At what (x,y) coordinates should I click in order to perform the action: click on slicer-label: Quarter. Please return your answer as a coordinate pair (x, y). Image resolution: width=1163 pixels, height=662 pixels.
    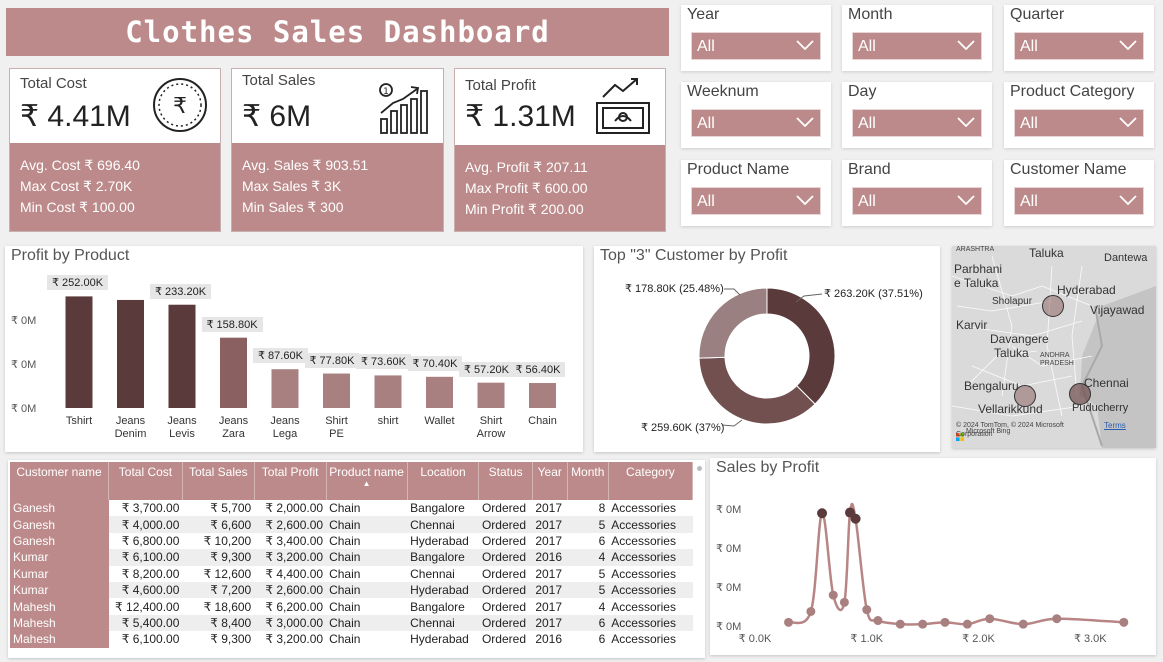
    Looking at the image, I should click on (1037, 14).